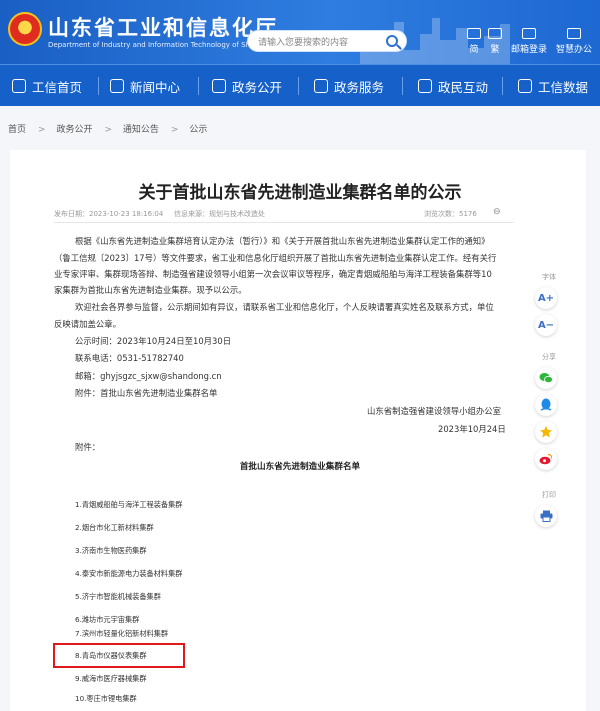 Image resolution: width=600 pixels, height=711 pixels. What do you see at coordinates (129, 504) in the screenshot?
I see `list-item: 1.青烟威船舶与海洋工程装备集群` at bounding box center [129, 504].